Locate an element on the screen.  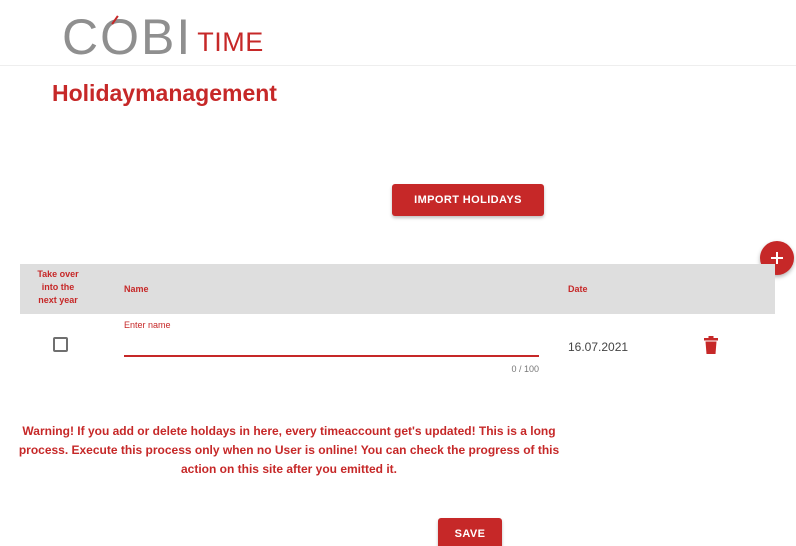
name-character-counter: 0 / 100 is located at coordinates (525, 369).